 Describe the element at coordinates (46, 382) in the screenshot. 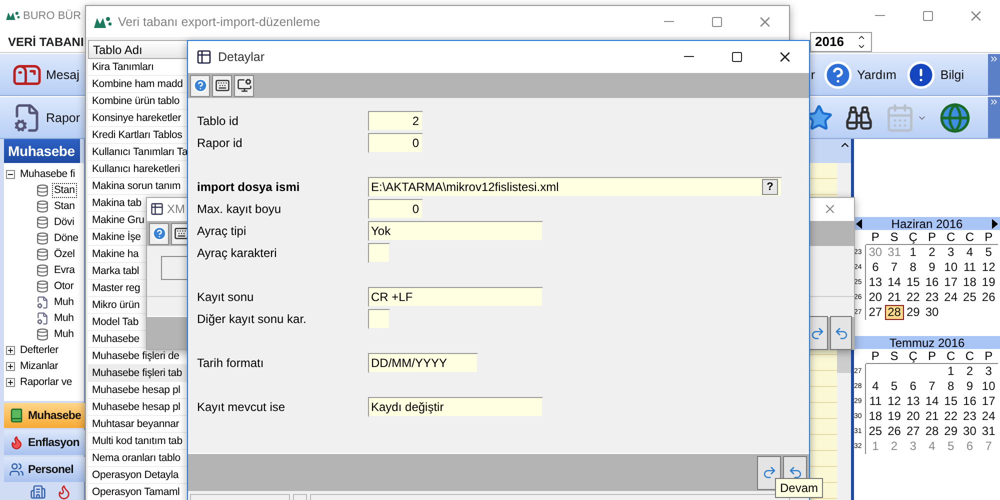

I see `tree-item: Raporlar ve` at that location.